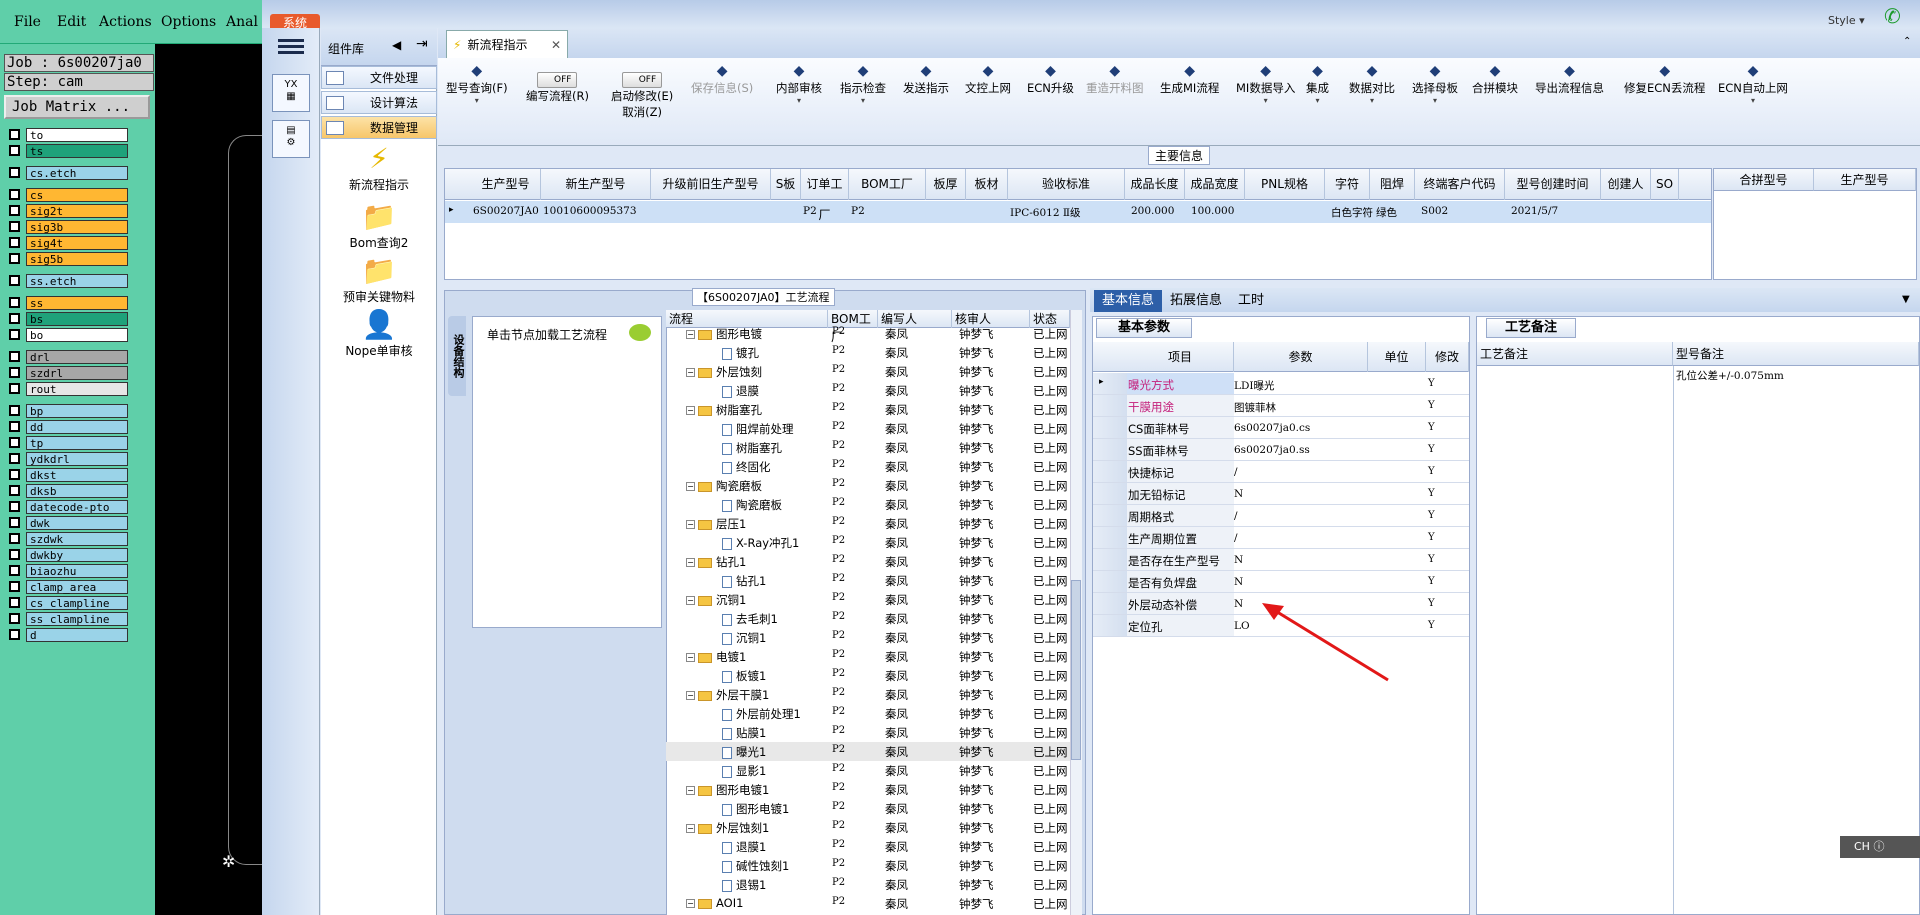 The image size is (1920, 915). I want to click on tree-node: 钻孔1, so click(744, 581).